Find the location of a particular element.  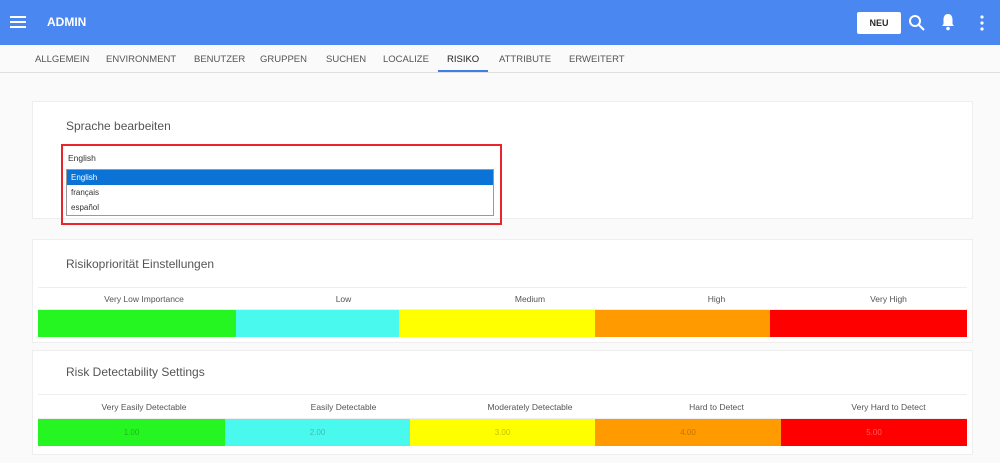

bell-icon is located at coordinates (948, 22).